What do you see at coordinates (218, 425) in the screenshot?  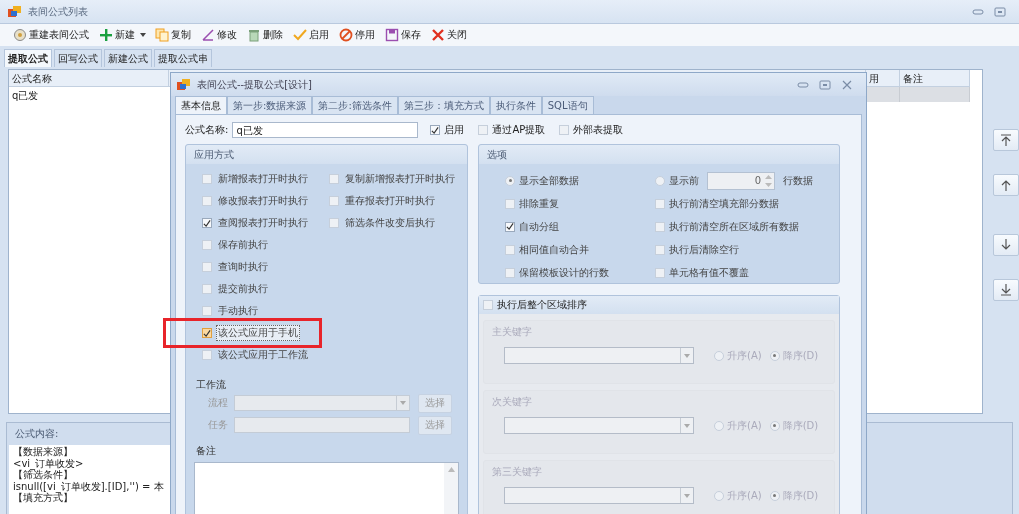 I see `field-label: 任务` at bounding box center [218, 425].